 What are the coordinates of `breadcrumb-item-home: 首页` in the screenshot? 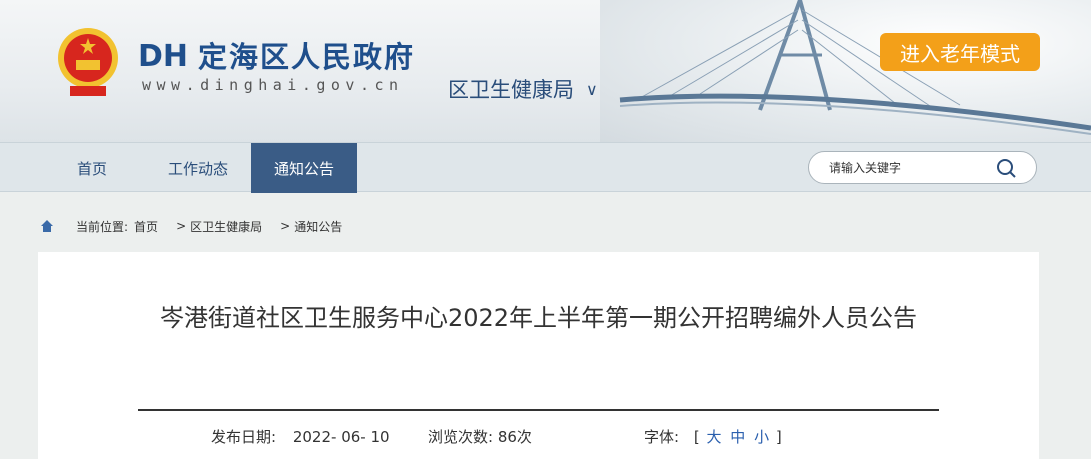 It's located at (146, 226).